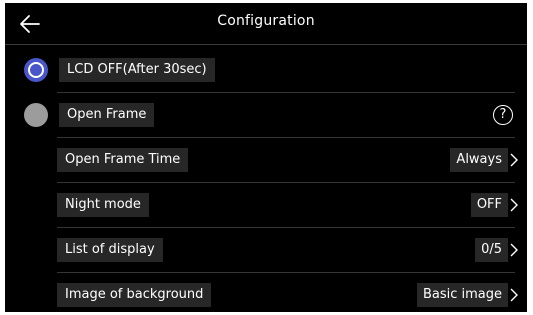 This screenshot has width=533, height=315. I want to click on setting-open-frame-time: Open Frame Time Always, so click(266, 160).